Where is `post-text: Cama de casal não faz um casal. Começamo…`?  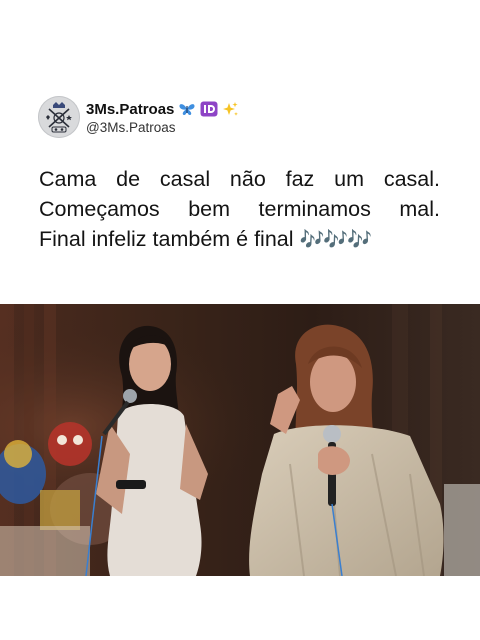 post-text: Cama de casal não faz um casal. Começamo… is located at coordinates (239, 209).